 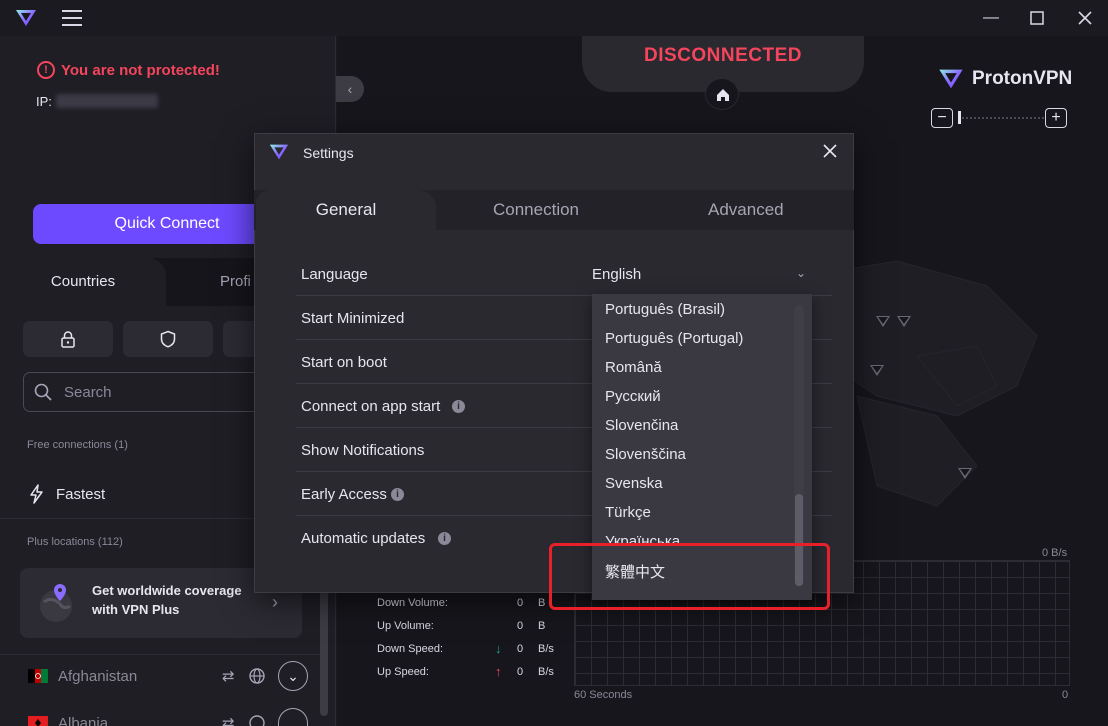 I want to click on title-bar, so click(x=554, y=18).